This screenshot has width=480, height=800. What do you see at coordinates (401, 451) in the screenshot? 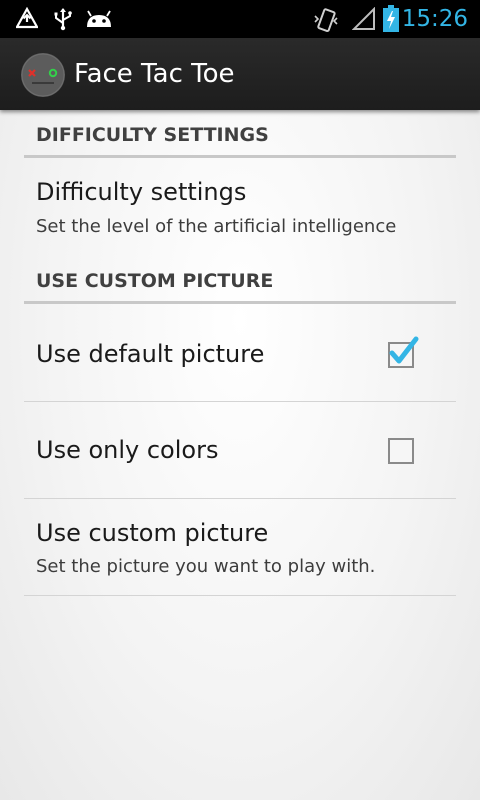
I see `checkbox-use-only-colors` at bounding box center [401, 451].